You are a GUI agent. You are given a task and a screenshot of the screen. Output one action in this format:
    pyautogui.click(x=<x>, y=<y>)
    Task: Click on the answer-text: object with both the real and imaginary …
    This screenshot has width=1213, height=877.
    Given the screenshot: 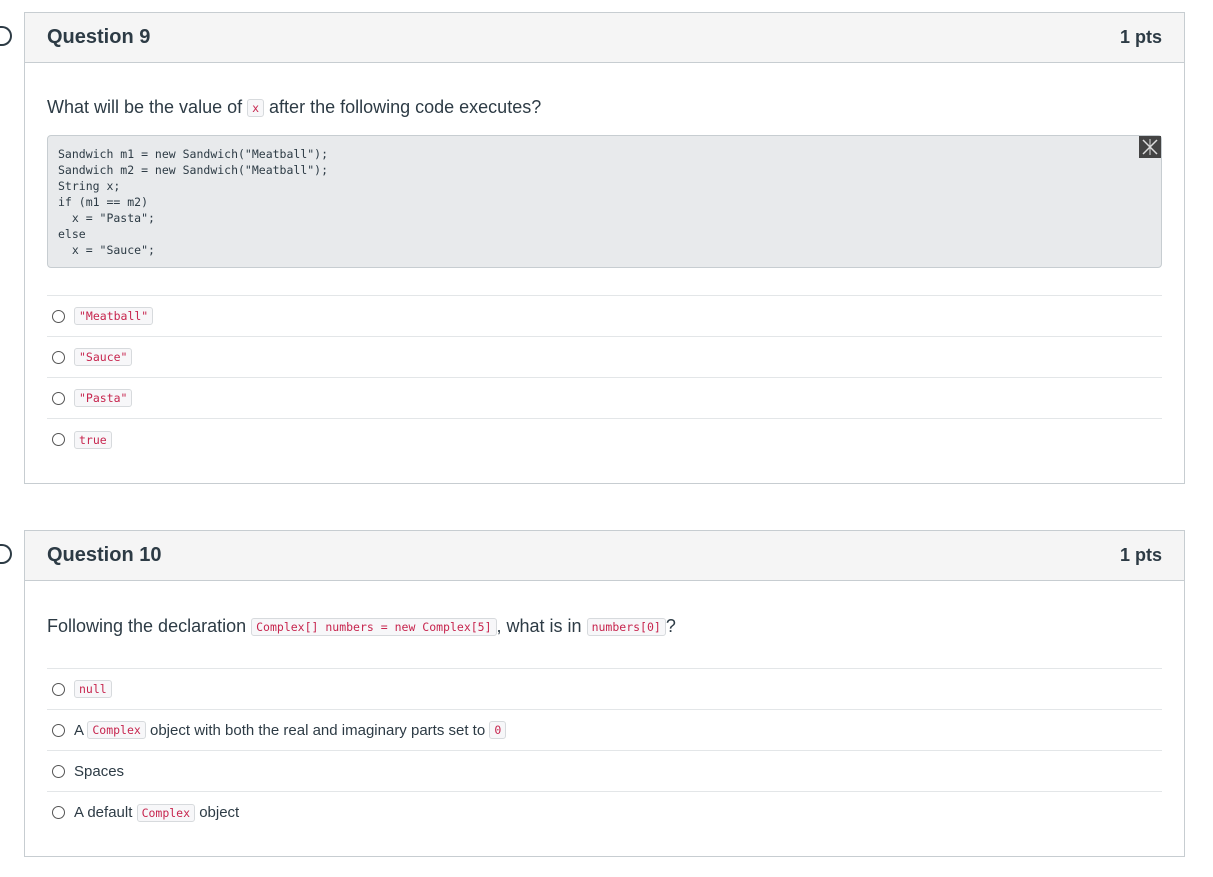 What is the action you would take?
    pyautogui.click(x=317, y=730)
    